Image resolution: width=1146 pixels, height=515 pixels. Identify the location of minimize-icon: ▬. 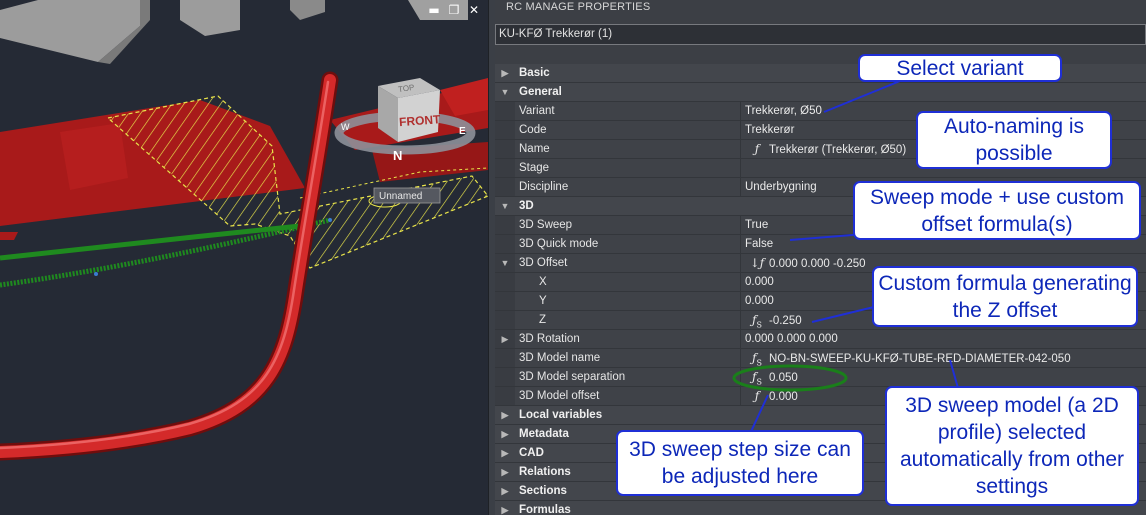
(434, 10).